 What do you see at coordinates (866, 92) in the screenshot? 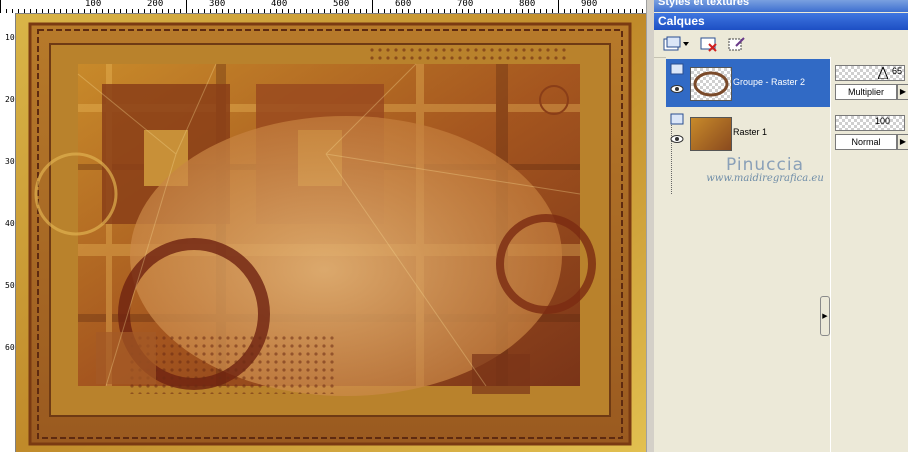
I see `blend-mode-select: Multiplier` at bounding box center [866, 92].